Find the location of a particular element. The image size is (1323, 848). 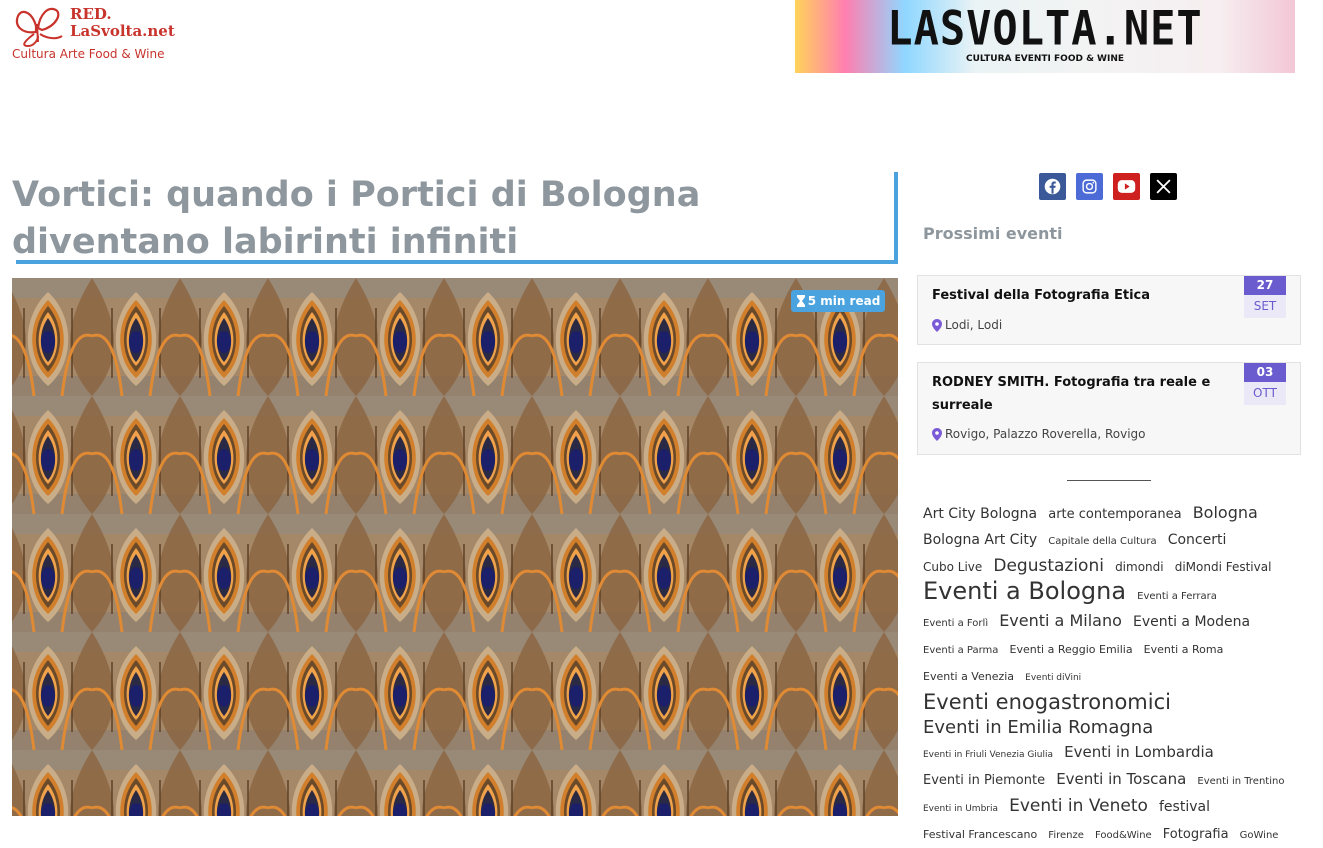

event-location-text: Lodi, Lodi is located at coordinates (974, 325).